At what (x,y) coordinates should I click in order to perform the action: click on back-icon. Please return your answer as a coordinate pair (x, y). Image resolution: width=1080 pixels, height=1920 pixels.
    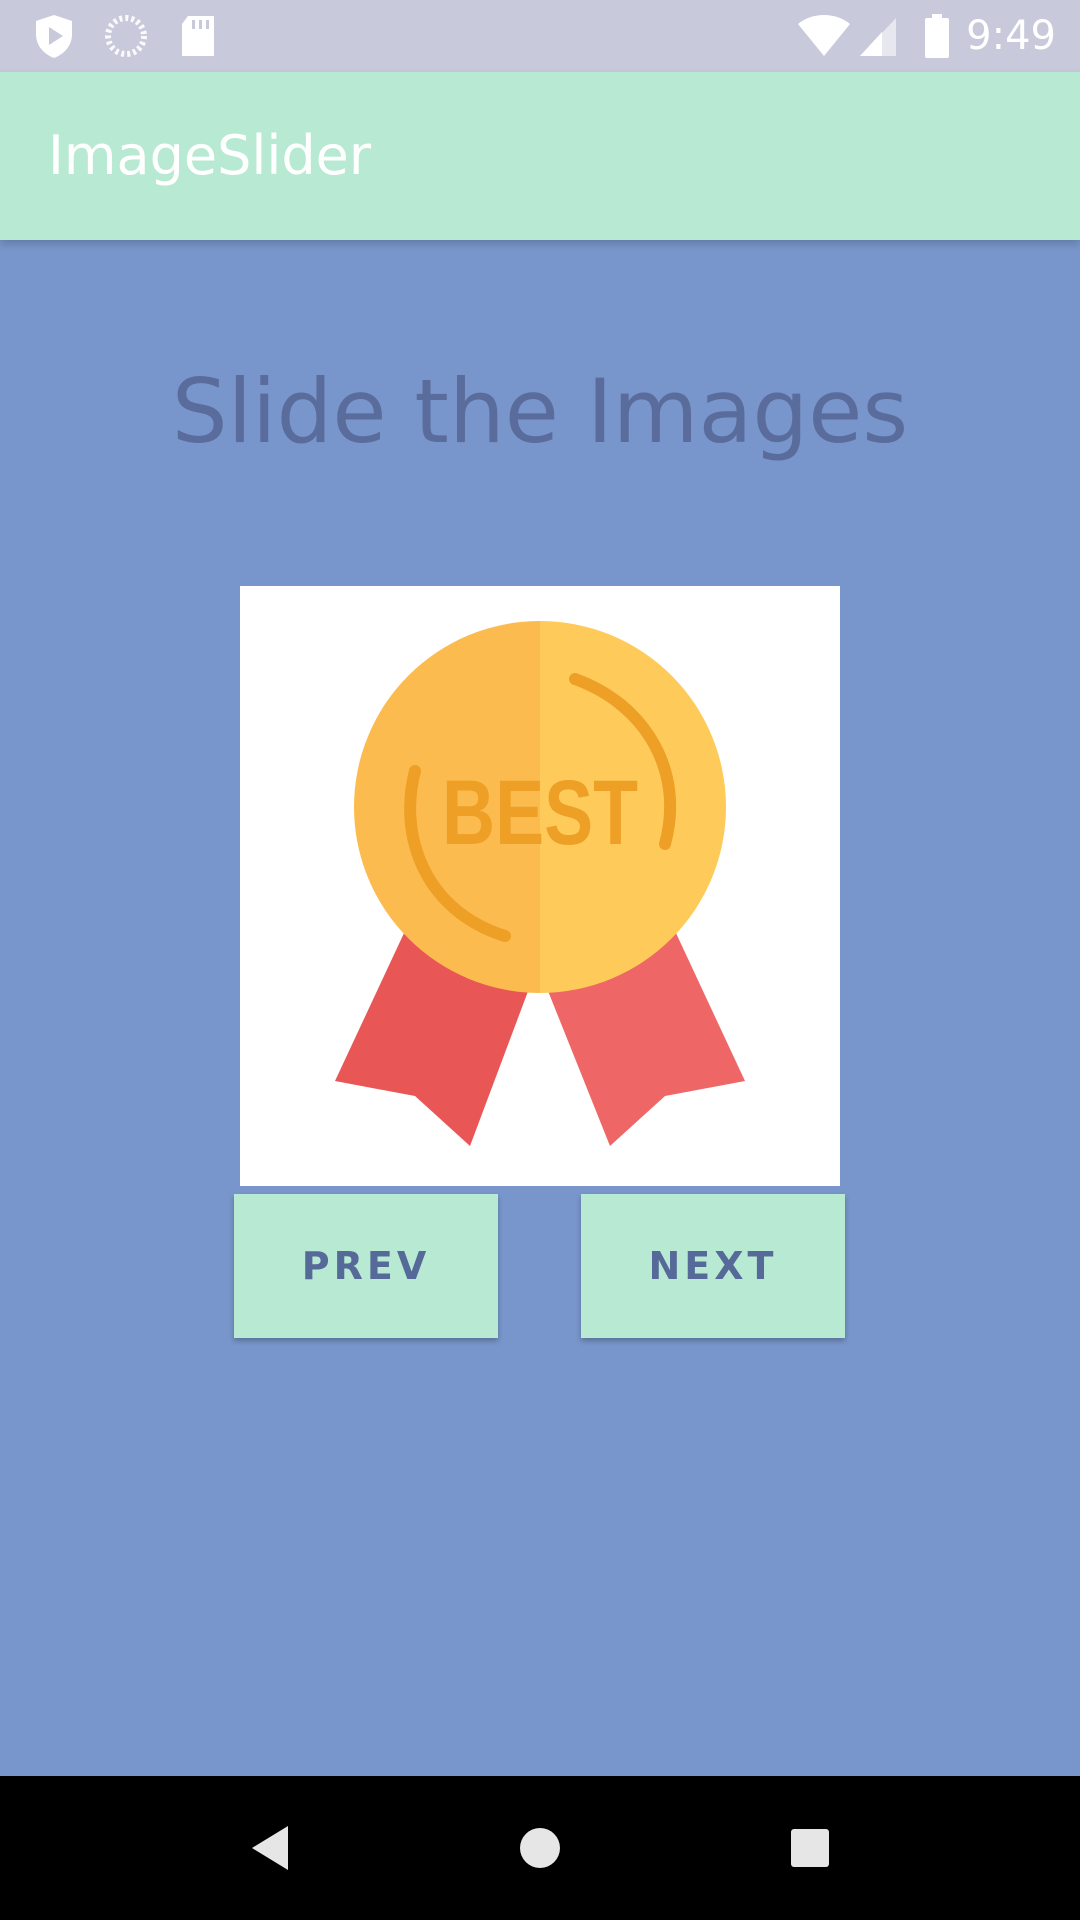
    Looking at the image, I should click on (270, 1848).